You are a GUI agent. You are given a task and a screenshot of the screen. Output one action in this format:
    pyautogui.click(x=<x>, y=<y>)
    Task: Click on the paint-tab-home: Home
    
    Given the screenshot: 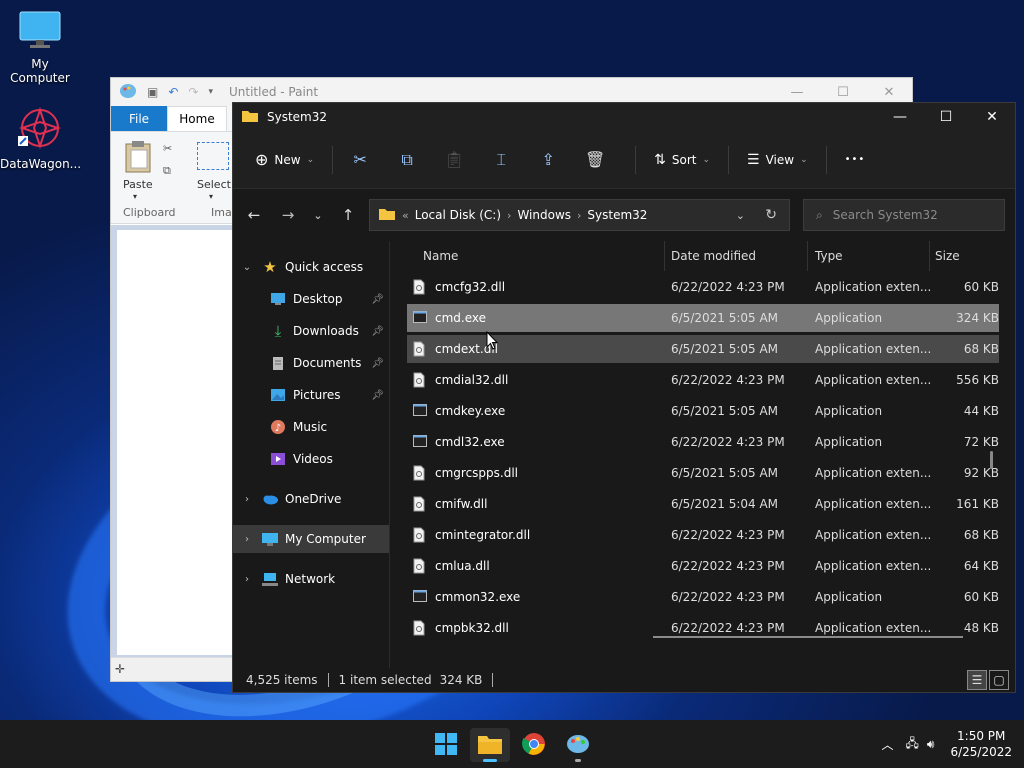 What is the action you would take?
    pyautogui.click(x=197, y=118)
    